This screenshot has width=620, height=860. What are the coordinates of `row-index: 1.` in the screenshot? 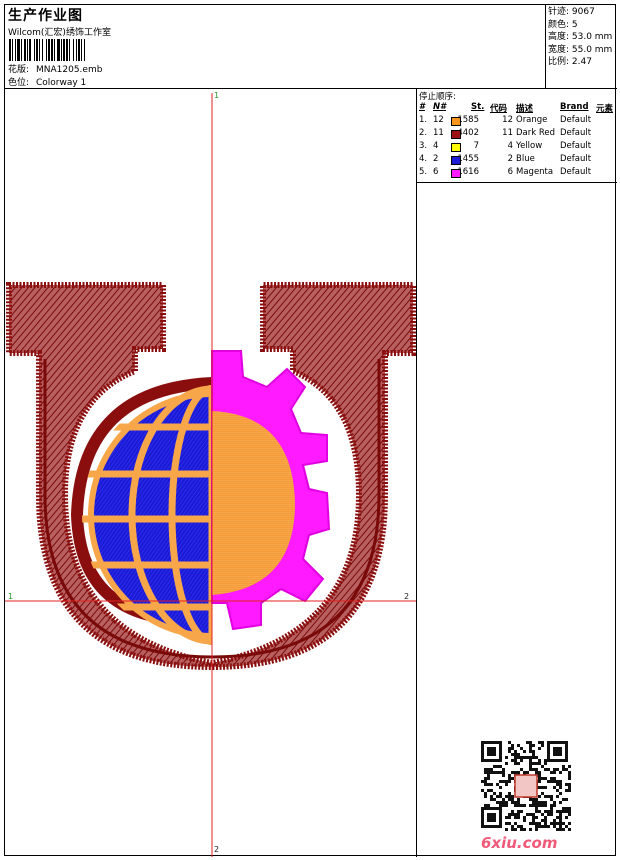 It's located at (423, 120).